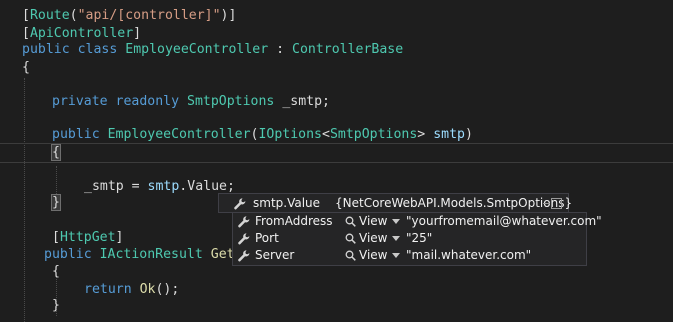 The height and width of the screenshot is (322, 673). Describe the element at coordinates (56, 272) in the screenshot. I see `code-line-method-open-brace: {` at that location.